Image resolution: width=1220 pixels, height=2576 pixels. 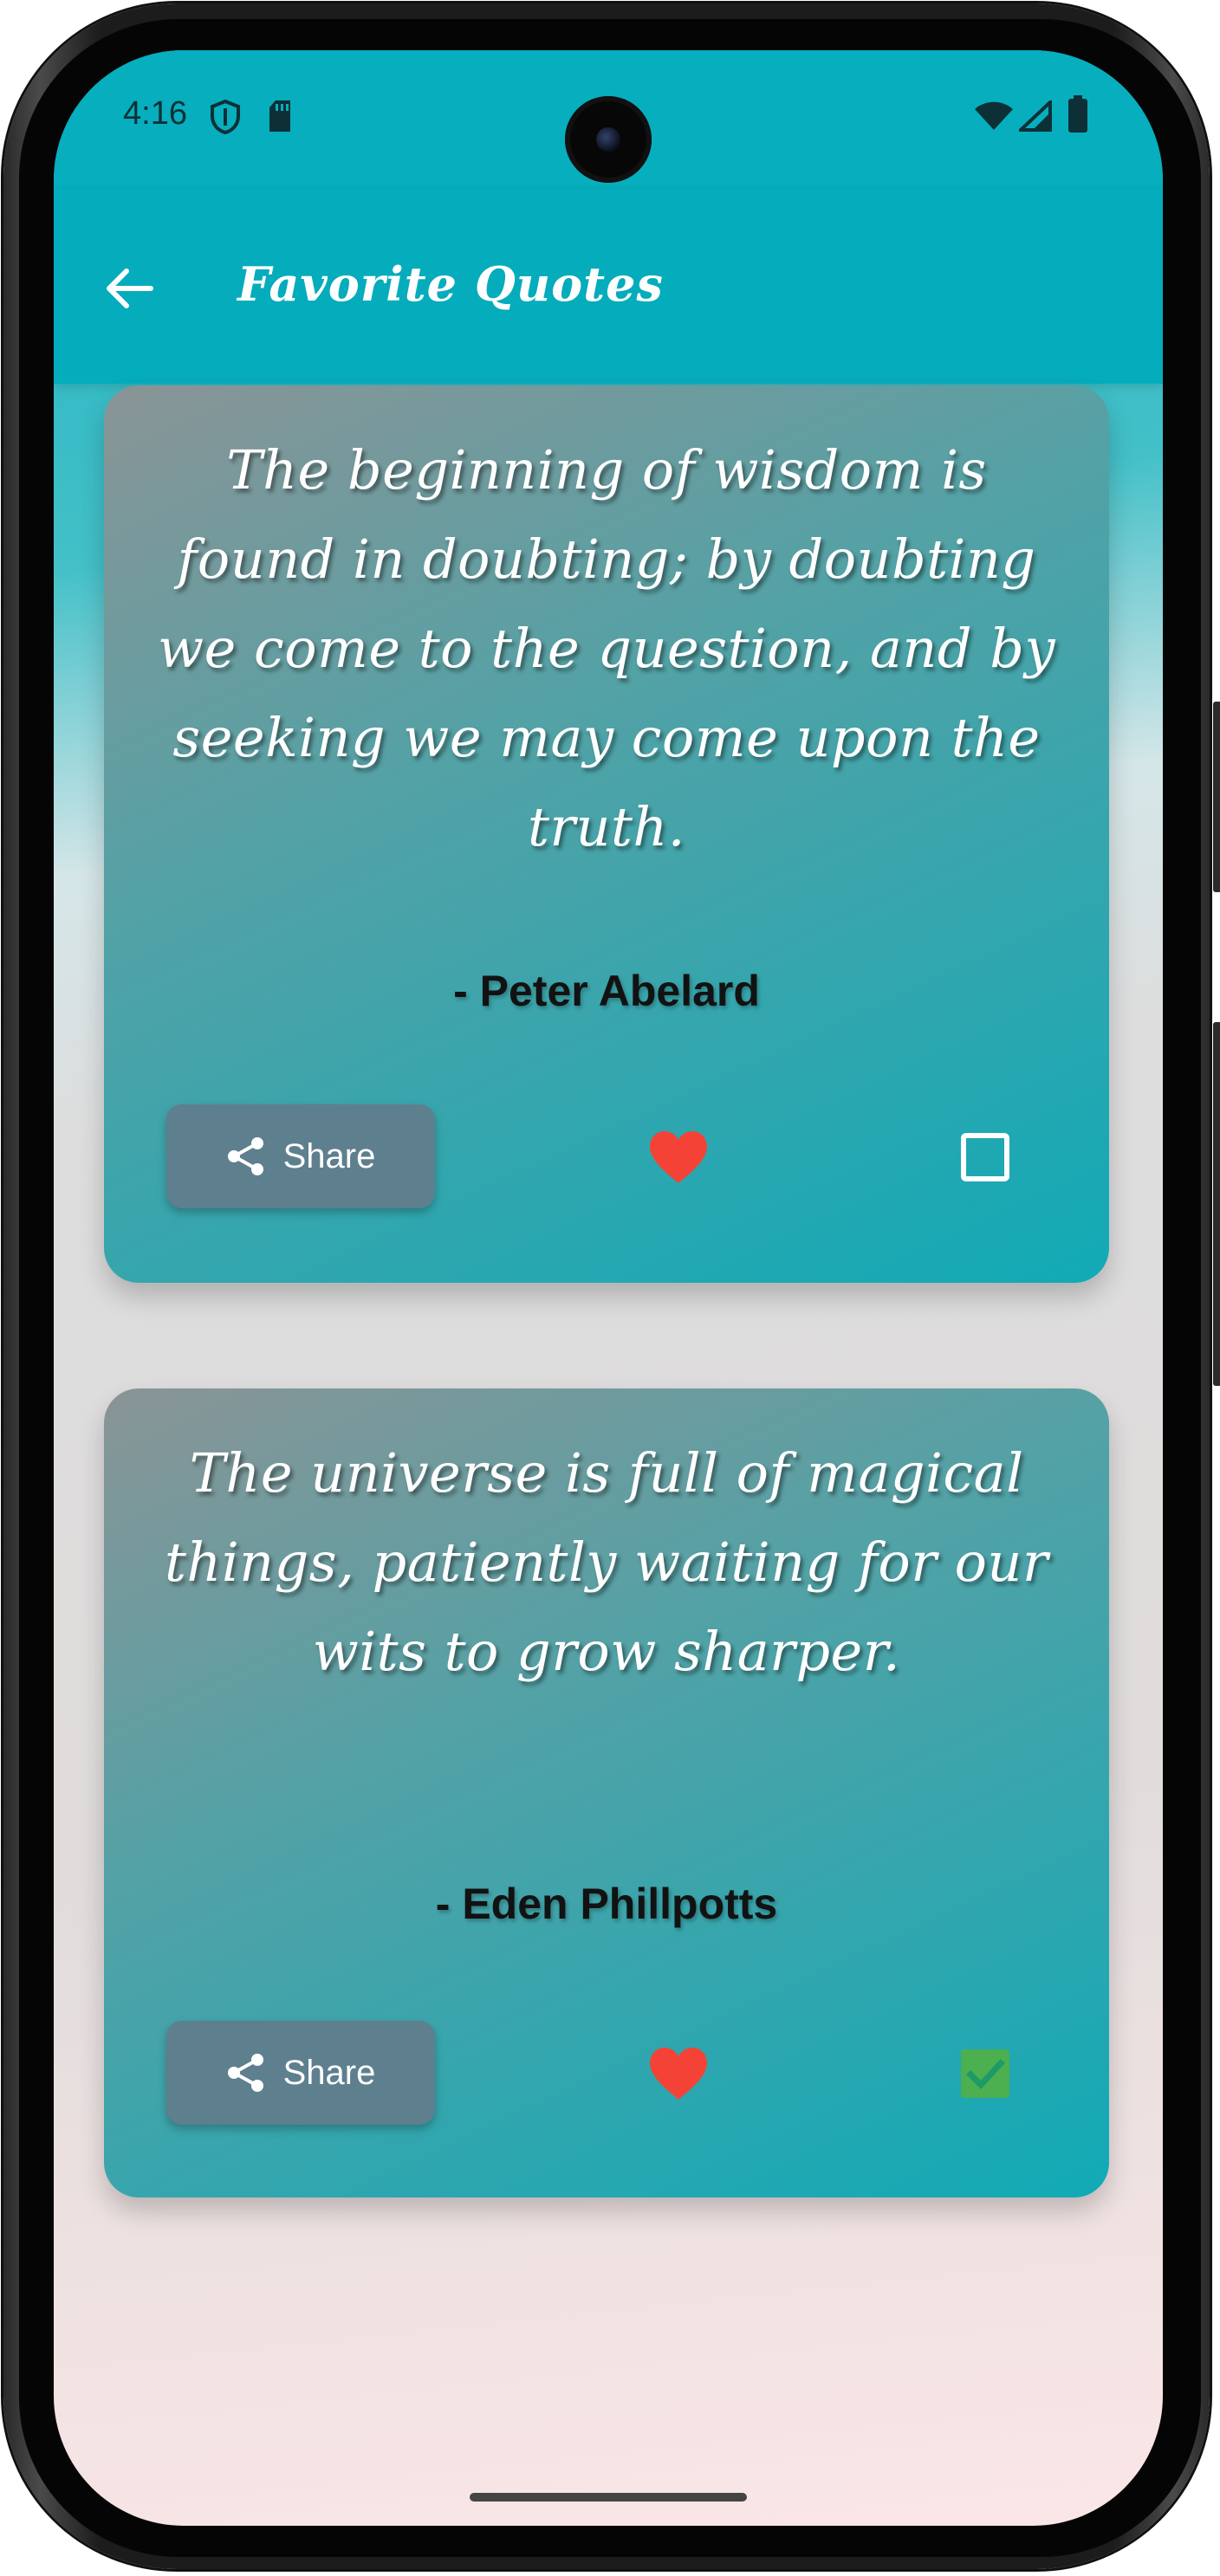 I want to click on sd-card-icon, so click(x=279, y=116).